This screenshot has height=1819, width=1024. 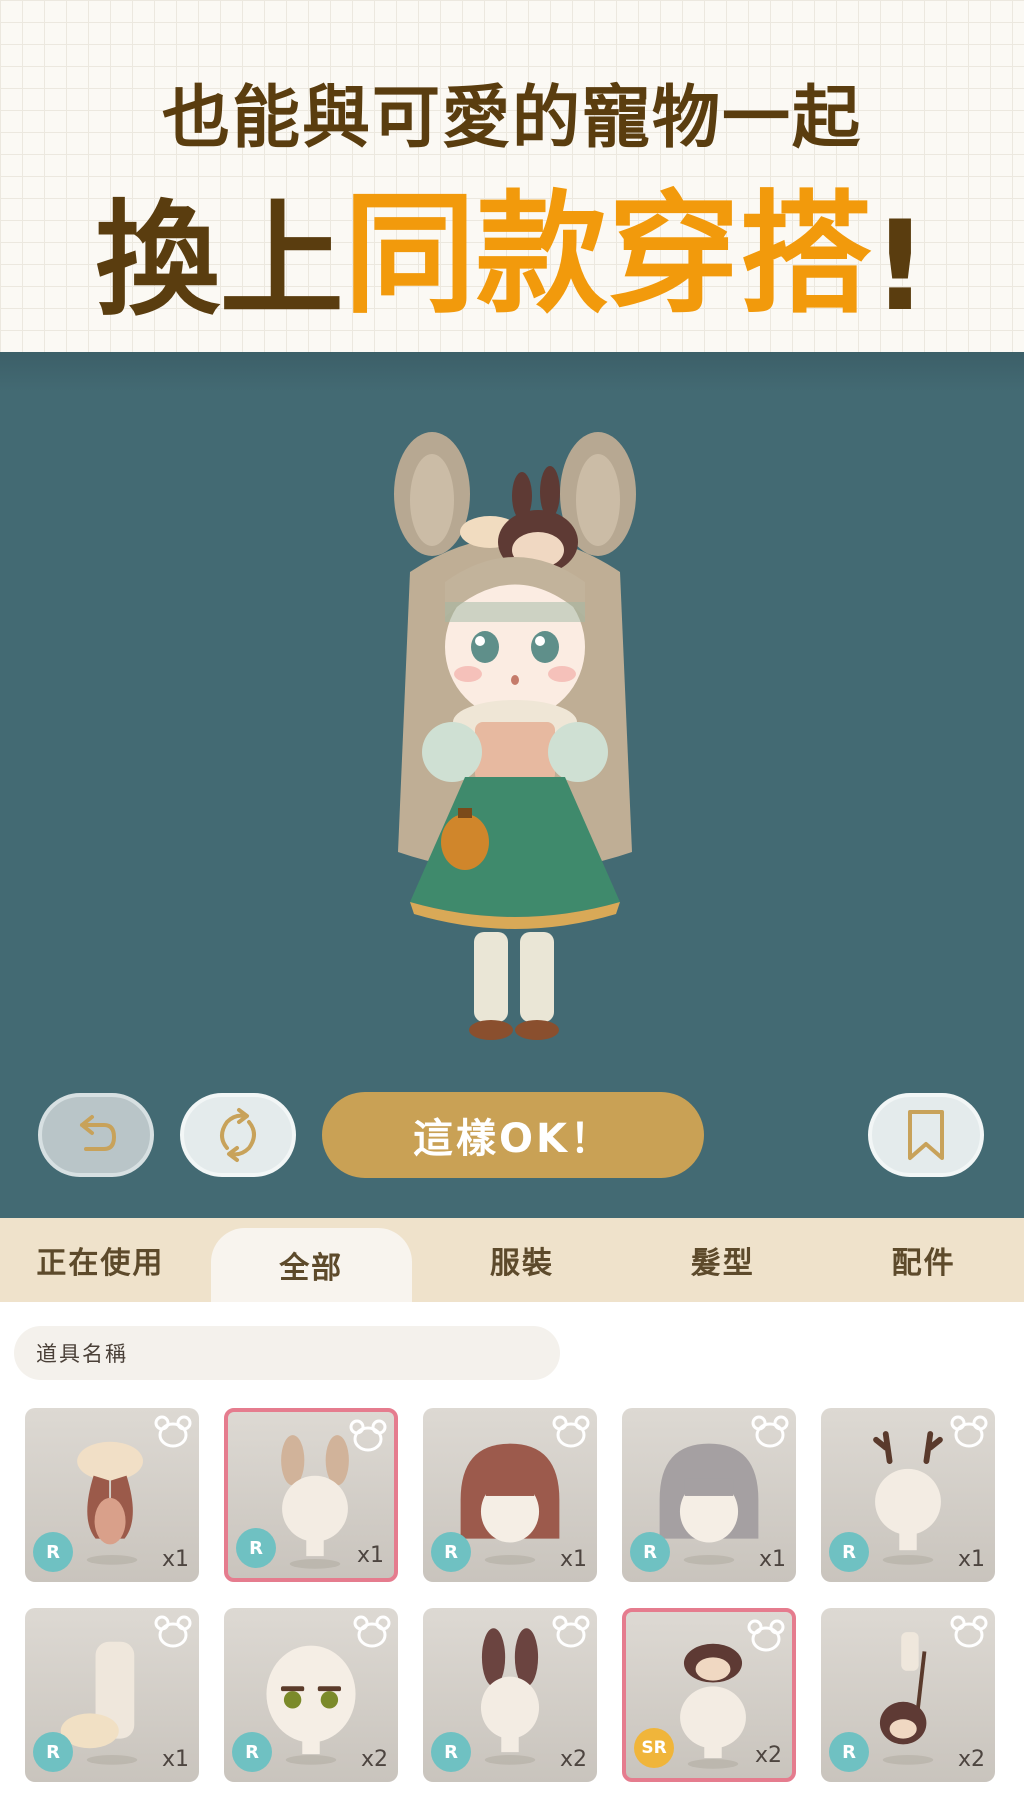 I want to click on banner-subheadline: 換上同款穿搭!, so click(x=512, y=243).